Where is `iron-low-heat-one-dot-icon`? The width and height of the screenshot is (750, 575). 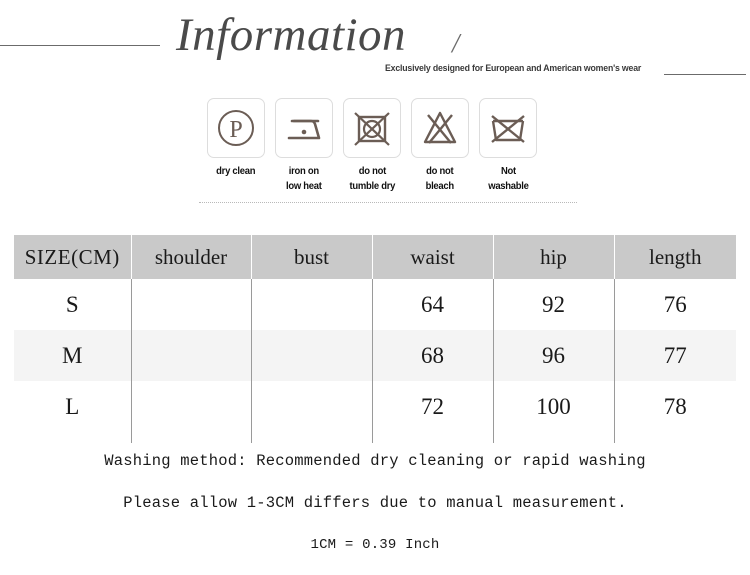 iron-low-heat-one-dot-icon is located at coordinates (304, 129).